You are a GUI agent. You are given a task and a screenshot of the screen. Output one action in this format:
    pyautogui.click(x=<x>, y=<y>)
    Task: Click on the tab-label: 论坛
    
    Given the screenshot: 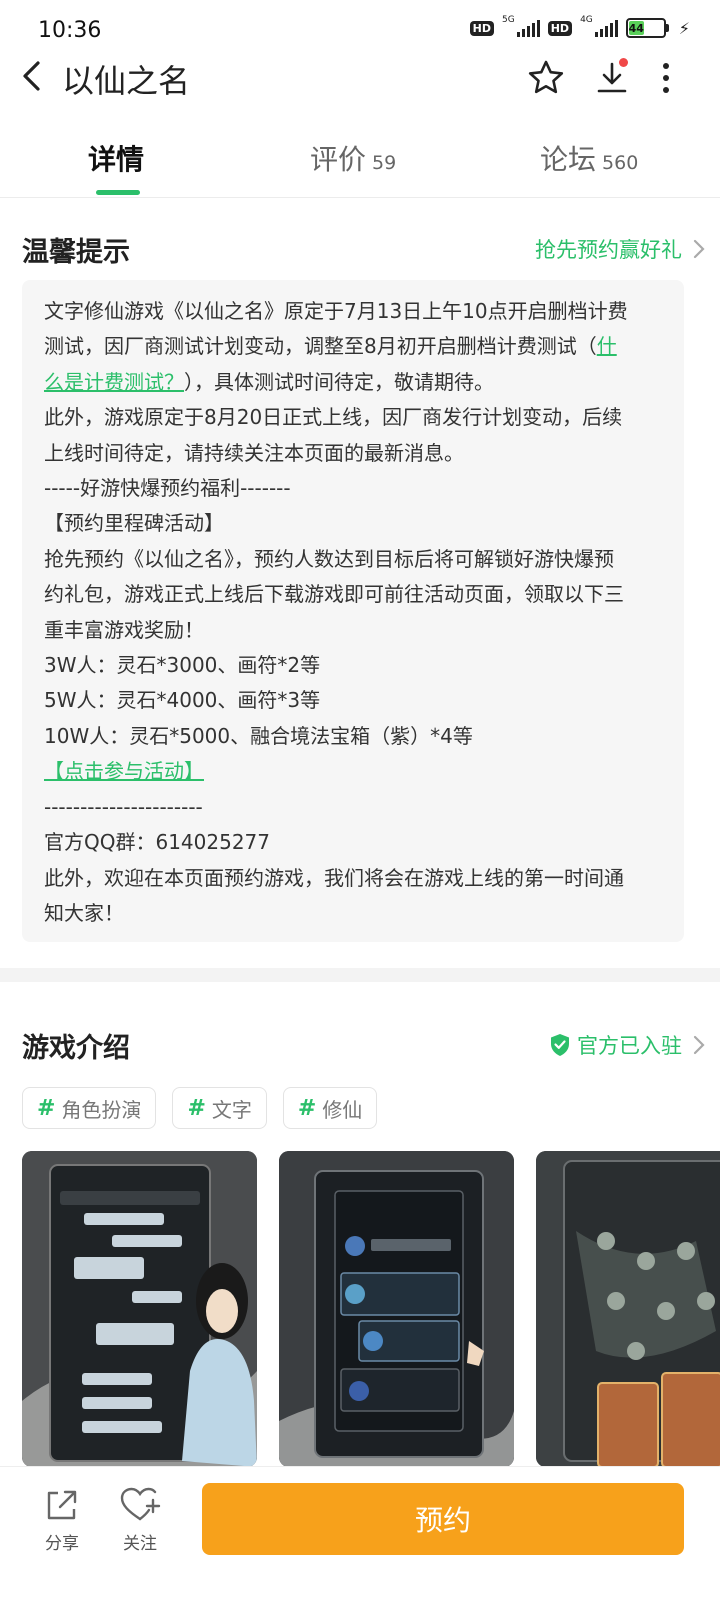 What is the action you would take?
    pyautogui.click(x=568, y=159)
    